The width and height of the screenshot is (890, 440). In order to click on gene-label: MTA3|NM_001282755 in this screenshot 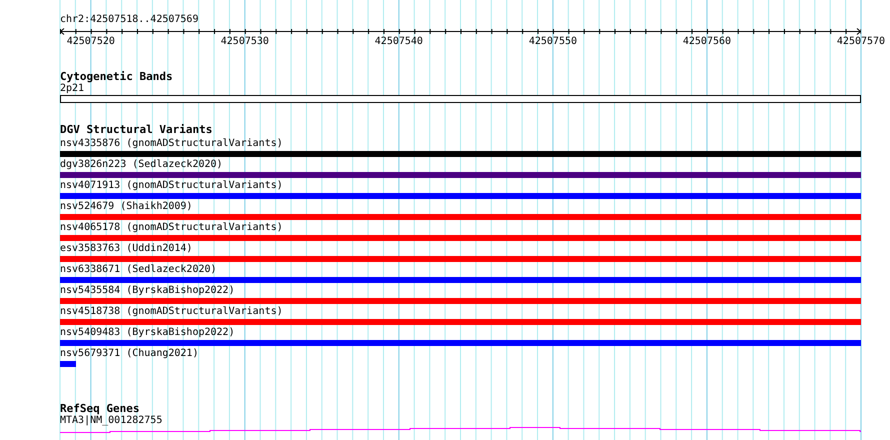, I will do `click(112, 420)`.